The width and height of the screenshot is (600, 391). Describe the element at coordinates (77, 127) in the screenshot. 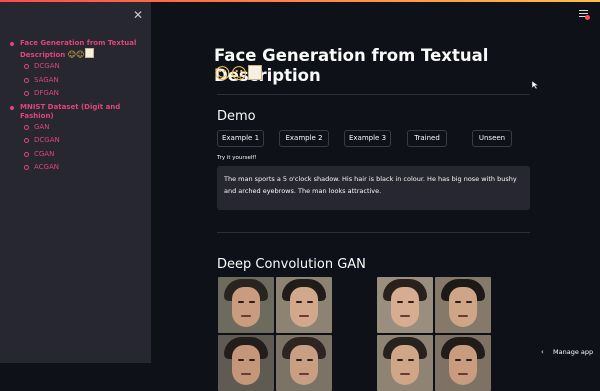

I see `sidebar-subitem-gan: GAN` at that location.